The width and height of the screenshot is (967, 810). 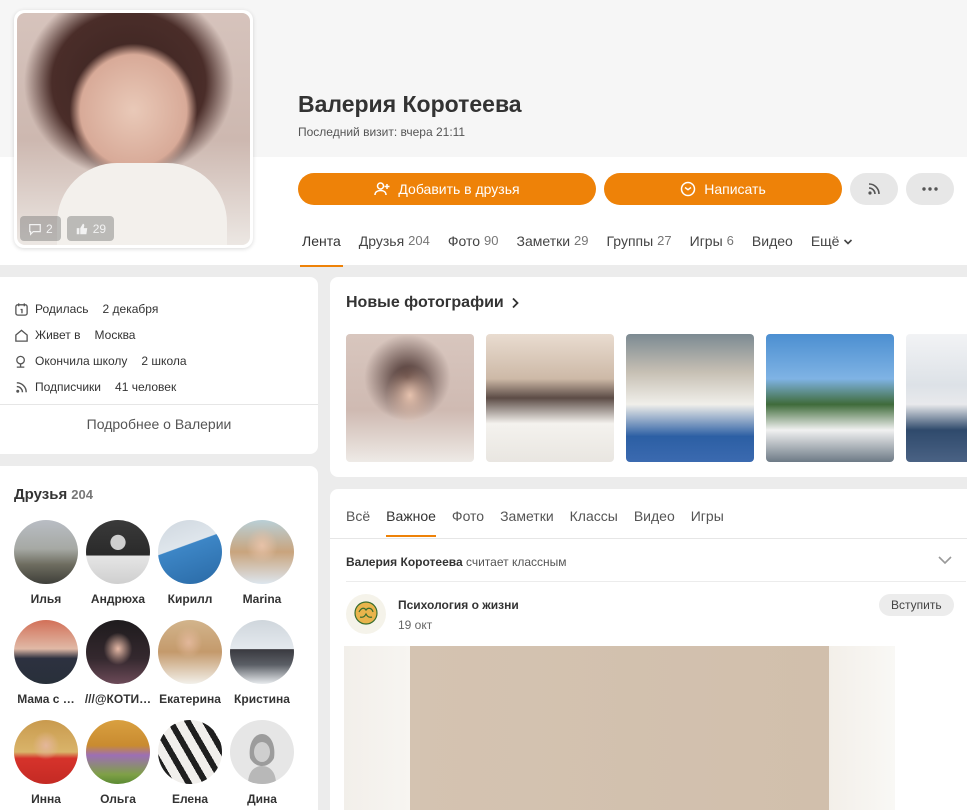 What do you see at coordinates (930, 189) in the screenshot?
I see `more-actions-button` at bounding box center [930, 189].